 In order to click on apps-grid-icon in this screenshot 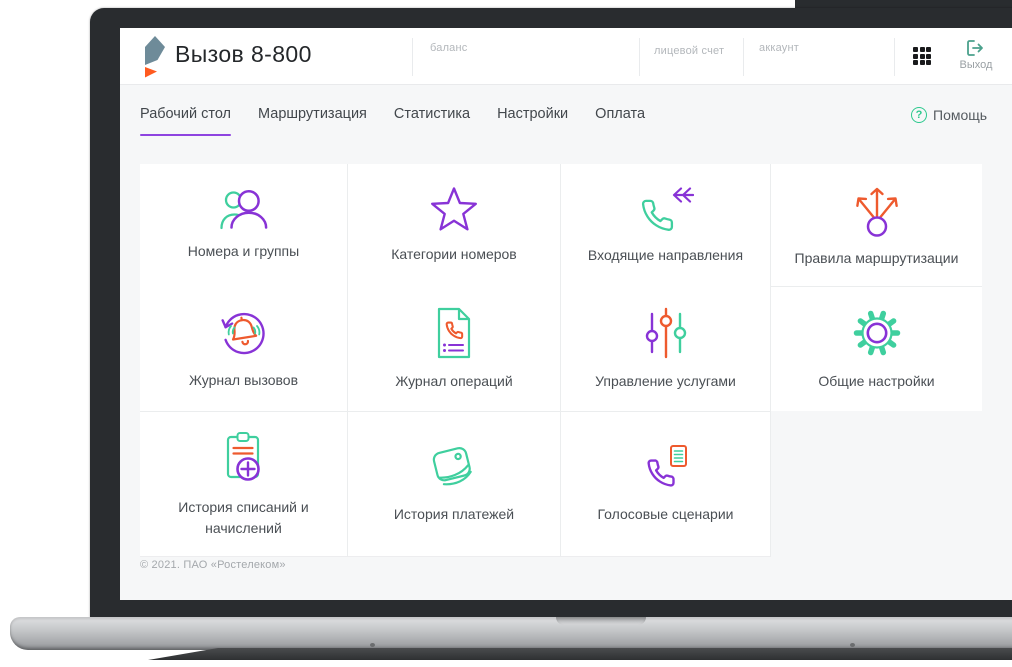, I will do `click(922, 56)`.